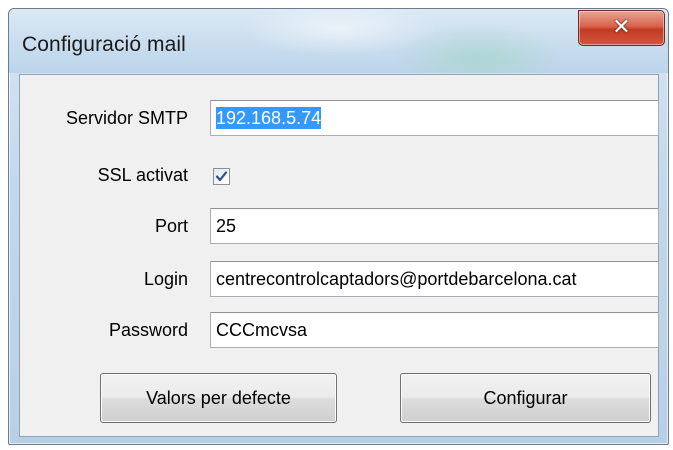 The height and width of the screenshot is (450, 673). I want to click on ssl-enabled-checkbox, so click(221, 176).